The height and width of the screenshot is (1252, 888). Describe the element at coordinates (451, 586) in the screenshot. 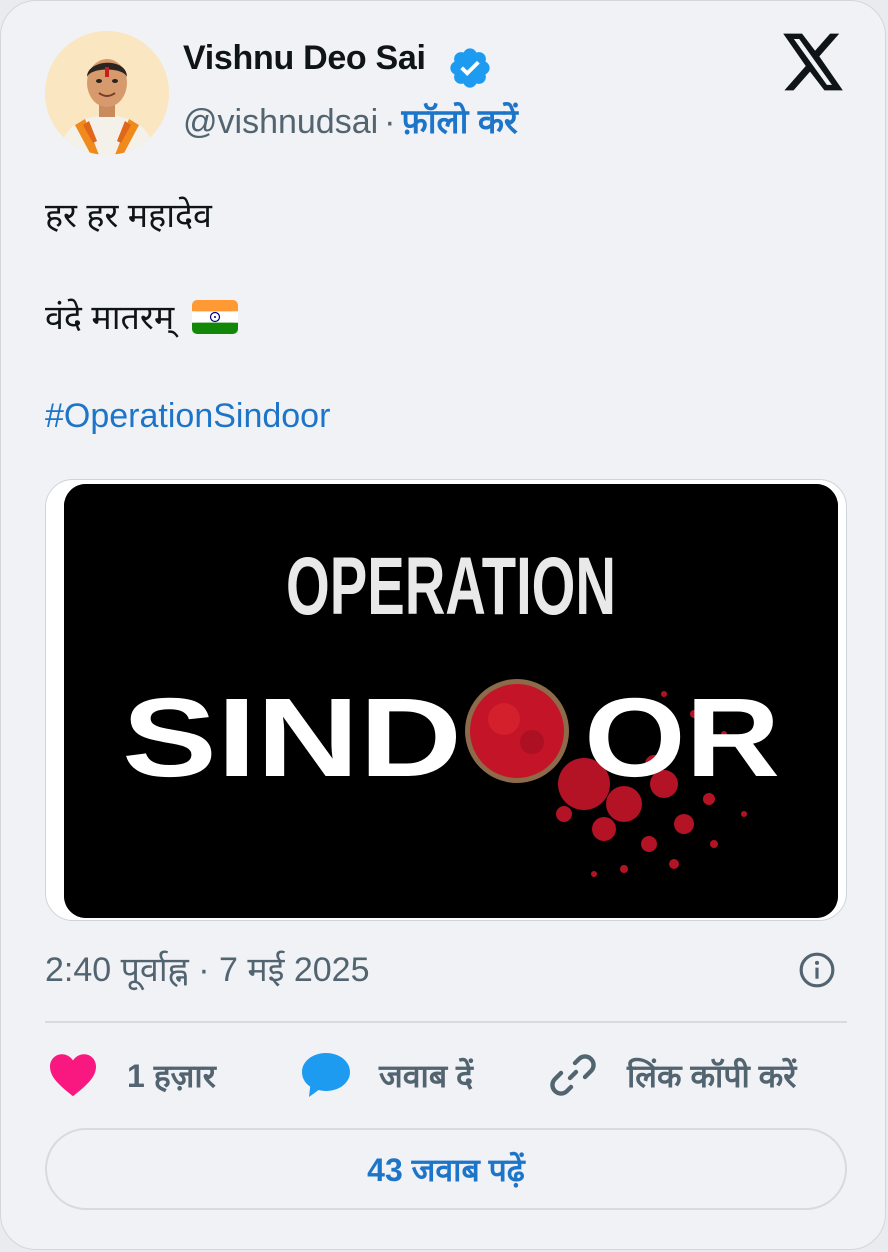

I see `image-title-top: OPERATION` at that location.